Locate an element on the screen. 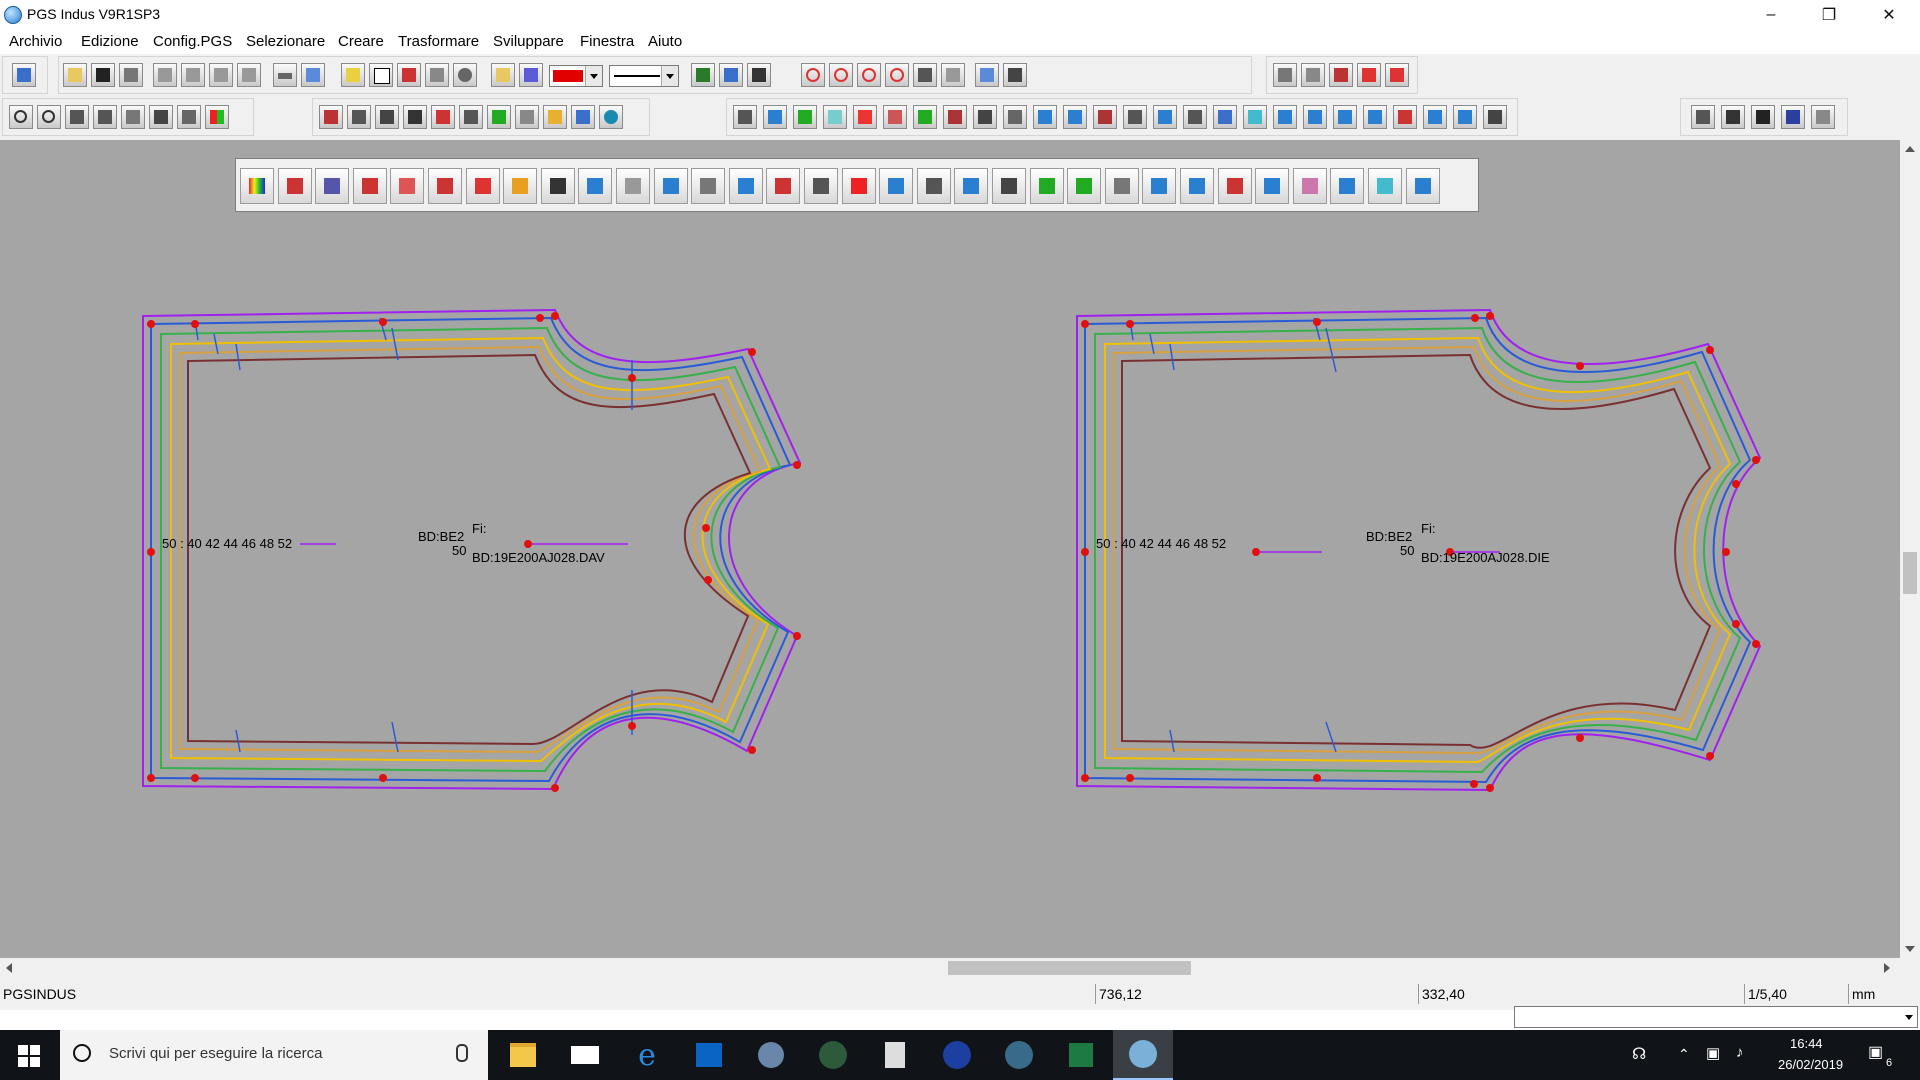 The height and width of the screenshot is (1080, 1920). gray-tool-1-icon is located at coordinates (165, 75).